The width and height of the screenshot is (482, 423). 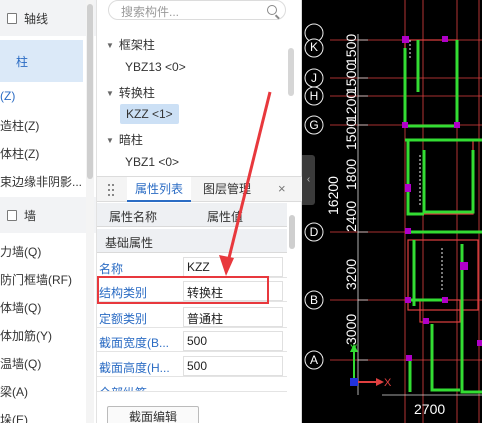 What do you see at coordinates (30, 215) in the screenshot?
I see `nav-group-wall-label: 墙` at bounding box center [30, 215].